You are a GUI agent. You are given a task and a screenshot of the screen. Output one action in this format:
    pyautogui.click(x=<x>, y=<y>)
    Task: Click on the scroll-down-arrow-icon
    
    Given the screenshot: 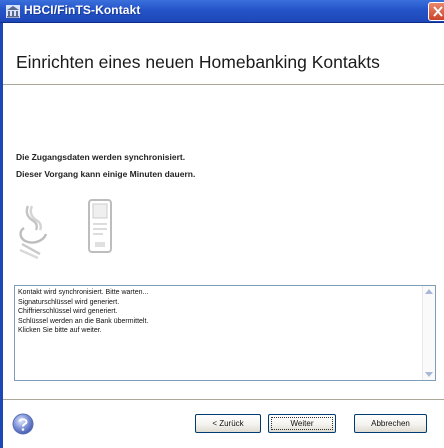 What is the action you would take?
    pyautogui.click(x=429, y=374)
    